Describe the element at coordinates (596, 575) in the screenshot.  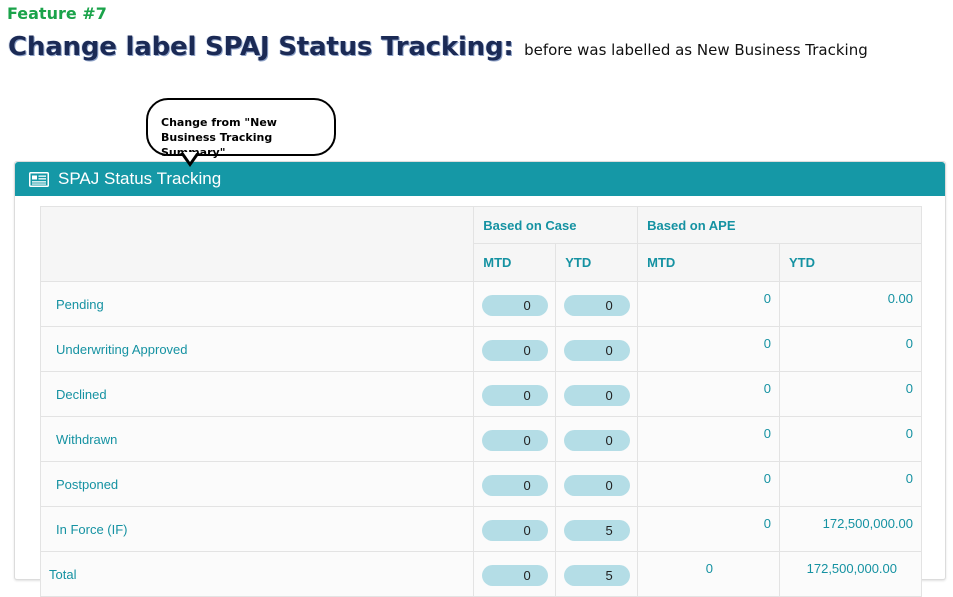
I see `total-case-ytd-badge: 5` at that location.